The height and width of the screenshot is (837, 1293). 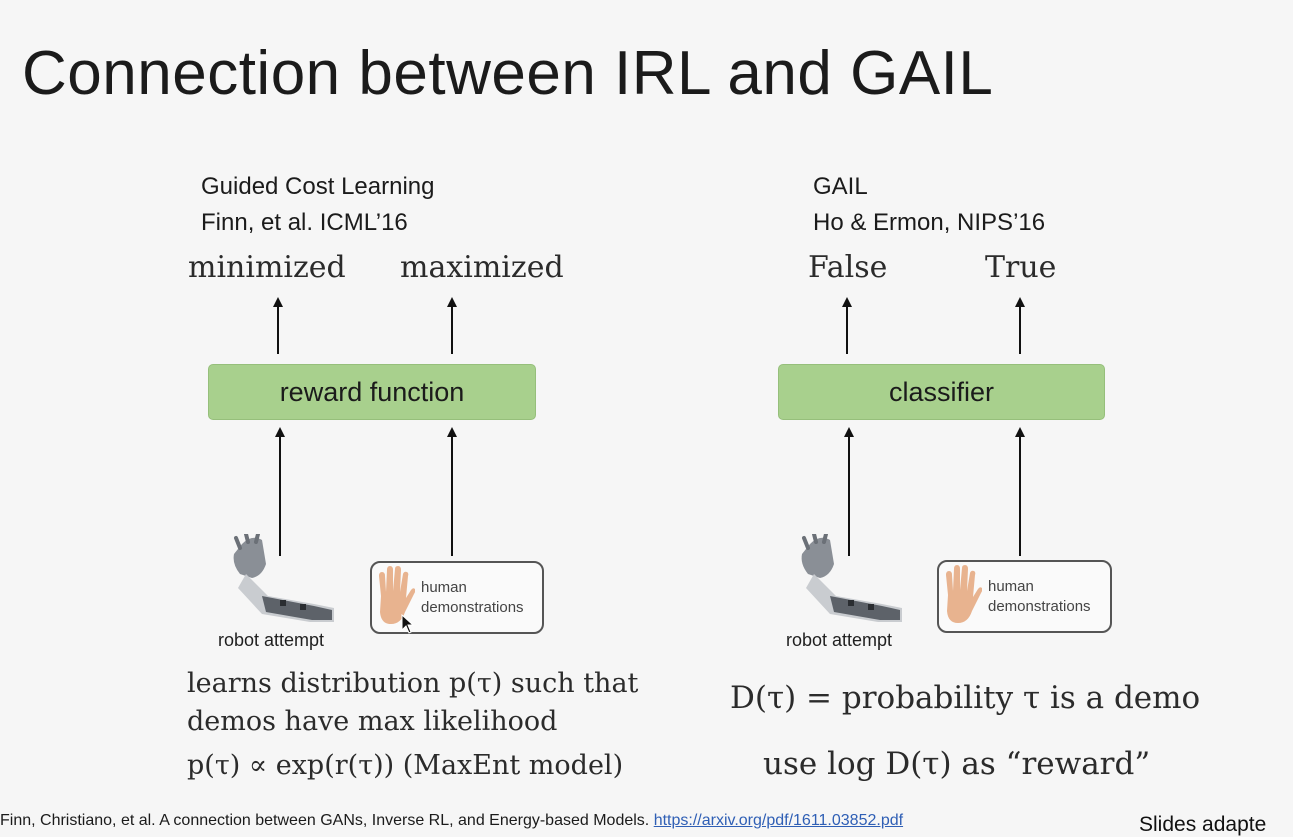 What do you see at coordinates (1021, 267) in the screenshot?
I see `right-output-true: True` at bounding box center [1021, 267].